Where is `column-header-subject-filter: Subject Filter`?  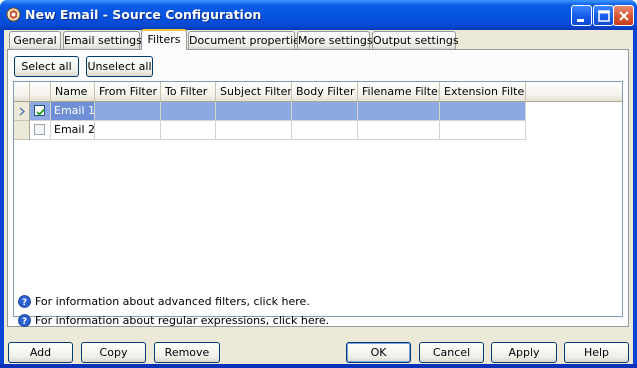
column-header-subject-filter: Subject Filter is located at coordinates (254, 92).